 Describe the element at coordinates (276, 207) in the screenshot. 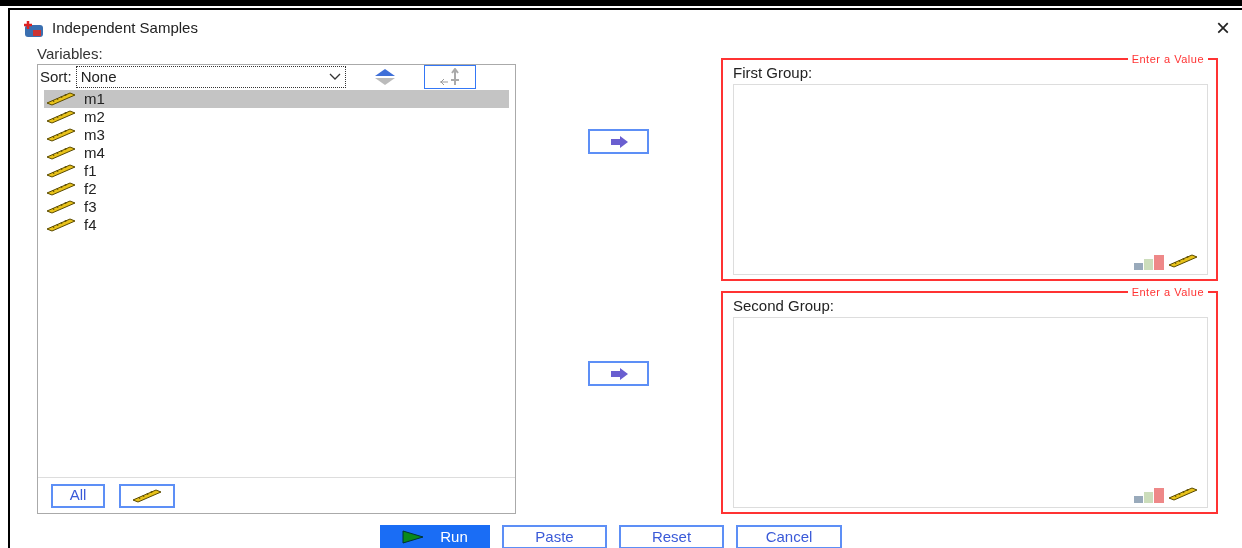

I see `variable-item: f3` at that location.